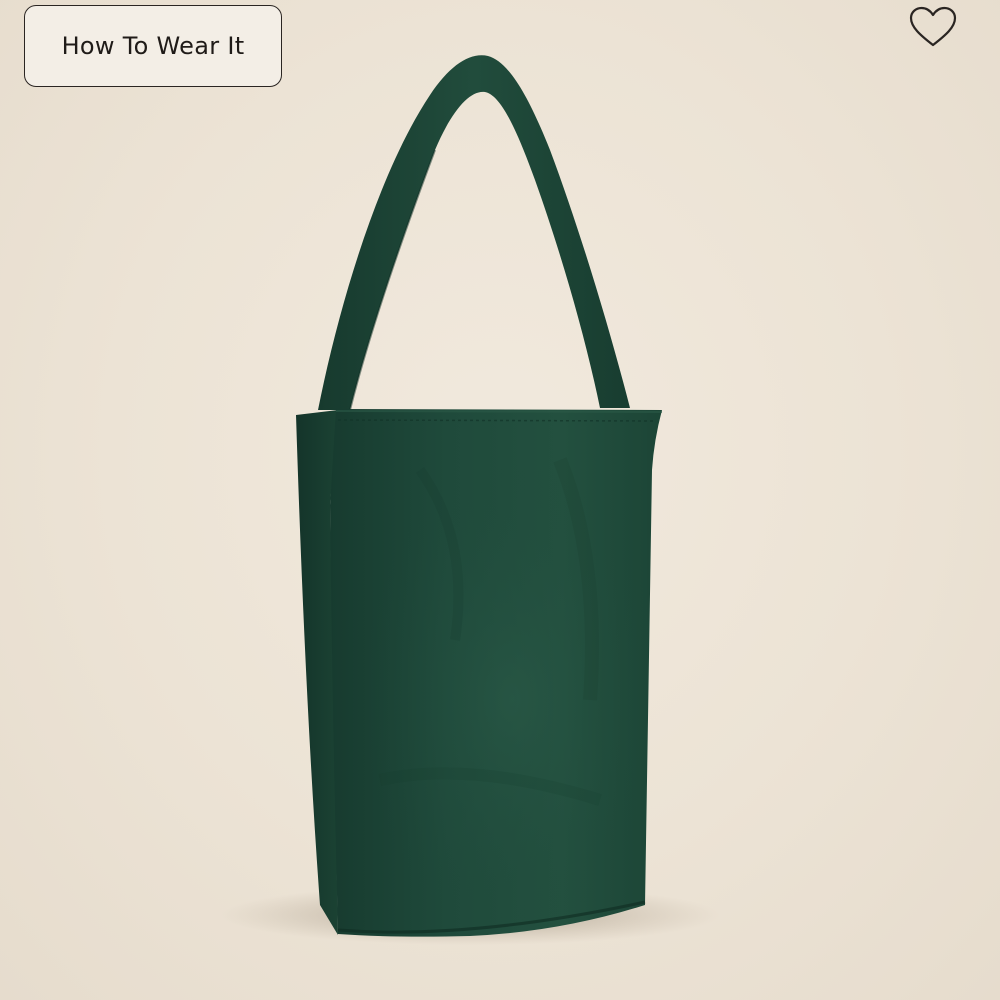 This screenshot has height=1000, width=1000. I want to click on how-to-wear-it-button: How To Wear It, so click(153, 46).